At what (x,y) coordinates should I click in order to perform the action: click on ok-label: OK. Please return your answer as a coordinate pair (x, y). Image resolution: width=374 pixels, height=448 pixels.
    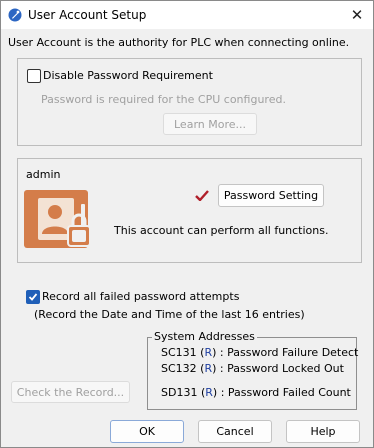
    Looking at the image, I should click on (147, 431).